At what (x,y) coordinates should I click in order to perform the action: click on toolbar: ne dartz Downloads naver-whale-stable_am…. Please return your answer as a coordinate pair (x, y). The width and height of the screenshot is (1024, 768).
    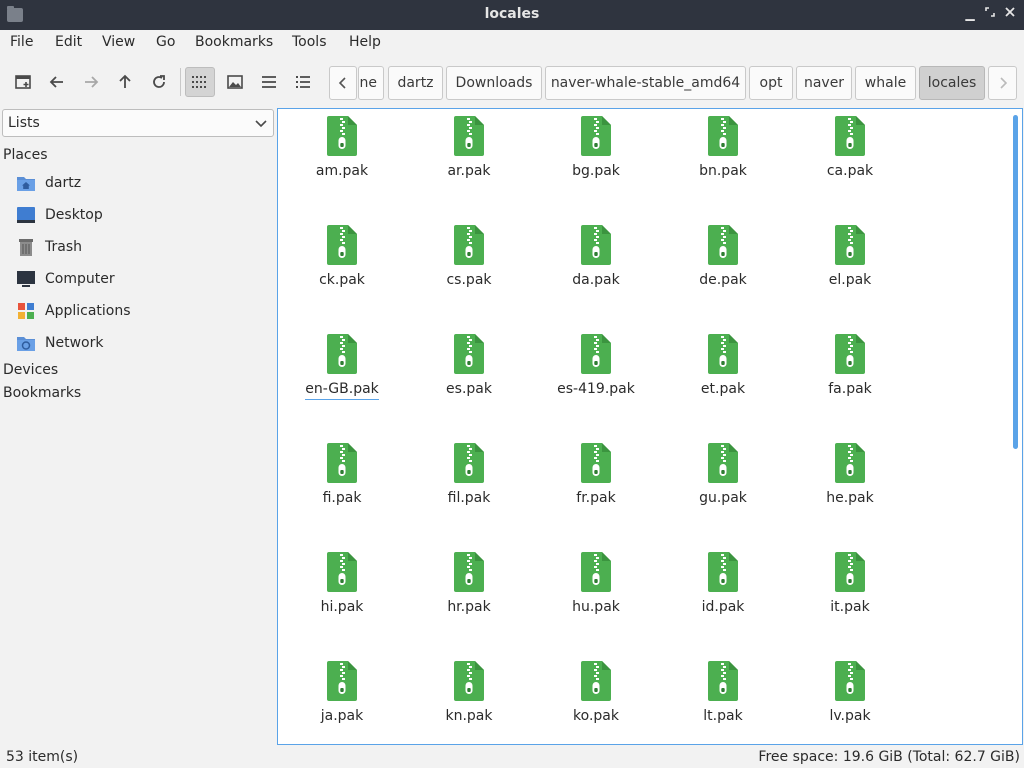
    Looking at the image, I should click on (512, 82).